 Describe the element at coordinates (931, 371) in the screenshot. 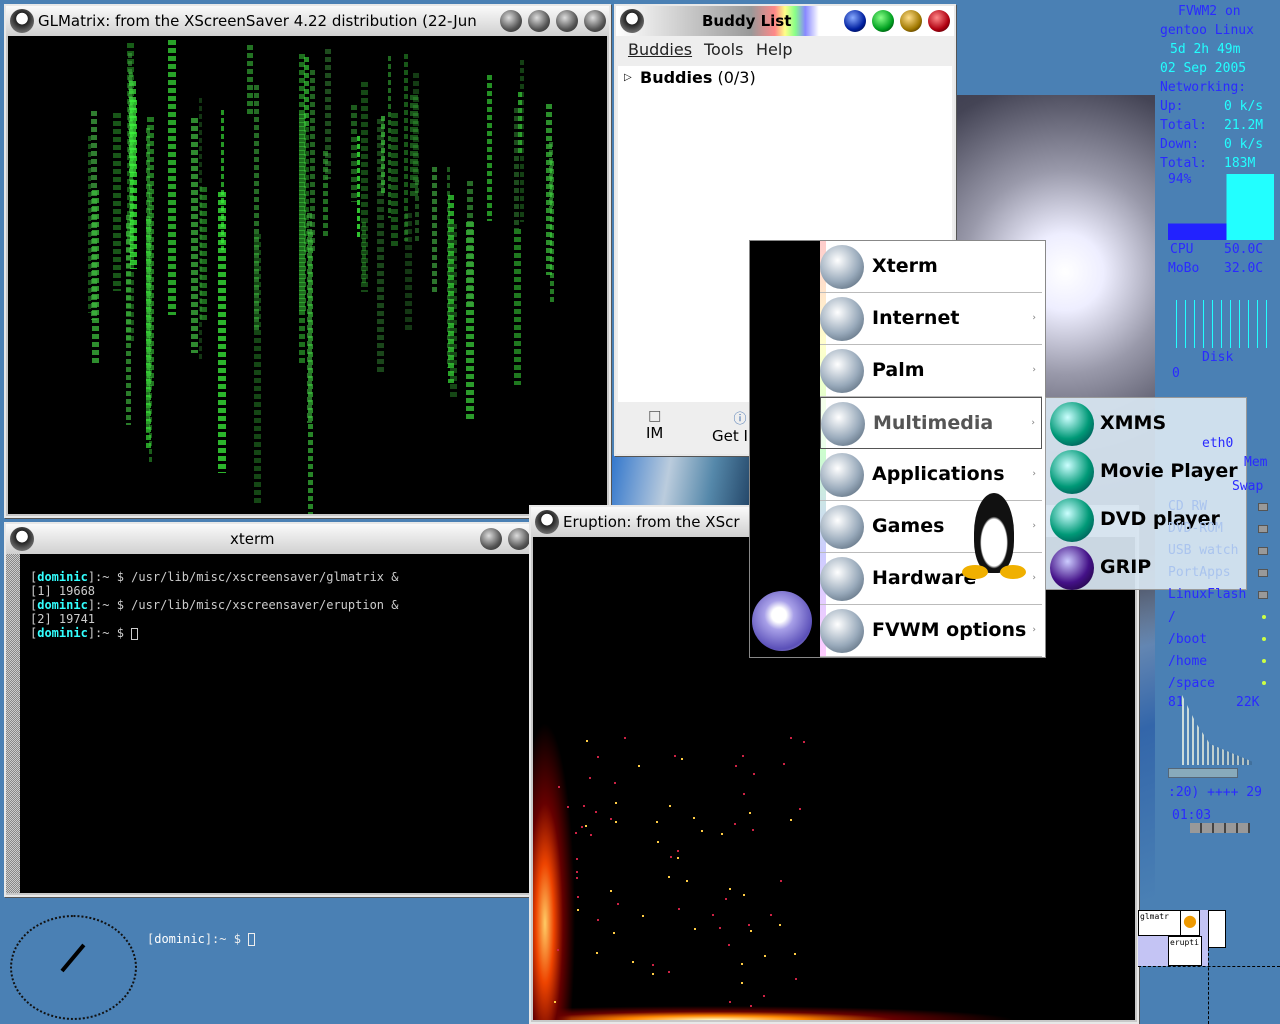

I see `menu-item-palm: Palm ›` at that location.